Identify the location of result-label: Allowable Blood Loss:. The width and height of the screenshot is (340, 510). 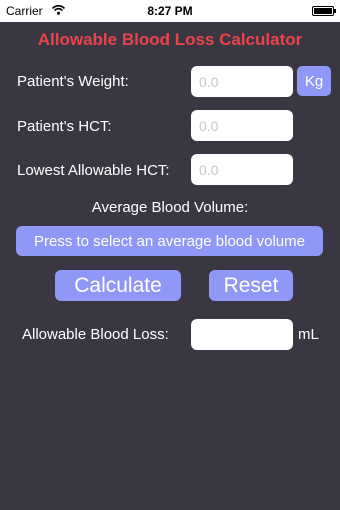
(95, 334).